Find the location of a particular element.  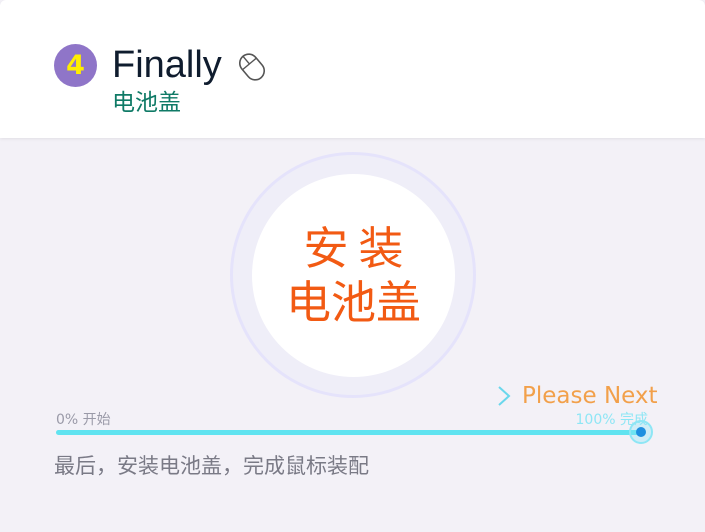

progress-track is located at coordinates (349, 432).